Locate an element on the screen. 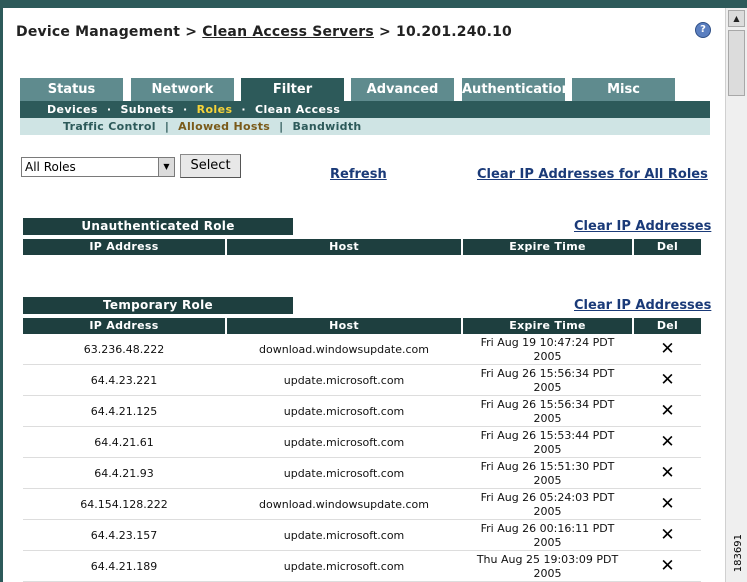 The width and height of the screenshot is (747, 582). subnav2-allowed-hosts: Allowed Hosts is located at coordinates (224, 126).